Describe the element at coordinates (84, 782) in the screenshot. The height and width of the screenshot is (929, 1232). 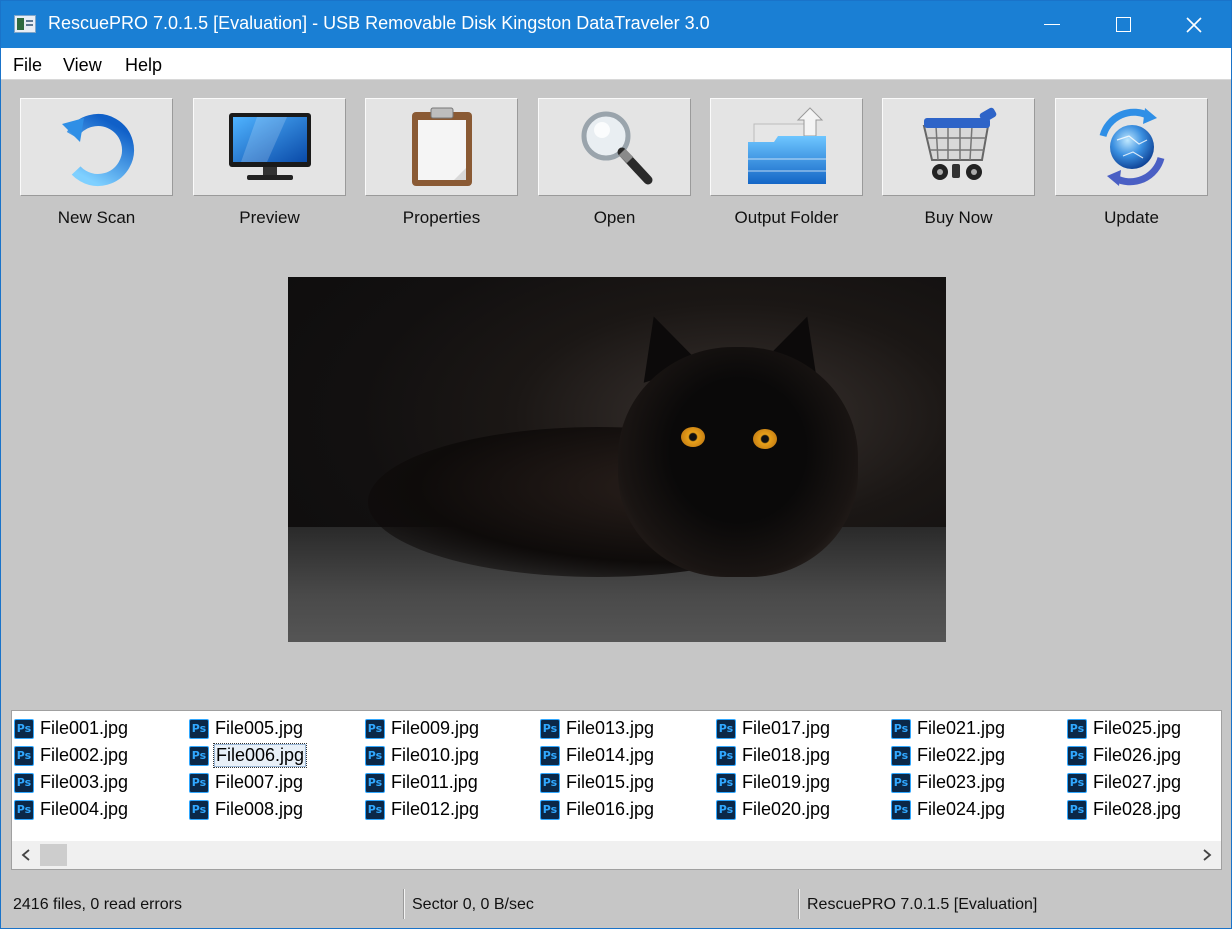
I see `file-name: File003.jpg` at that location.